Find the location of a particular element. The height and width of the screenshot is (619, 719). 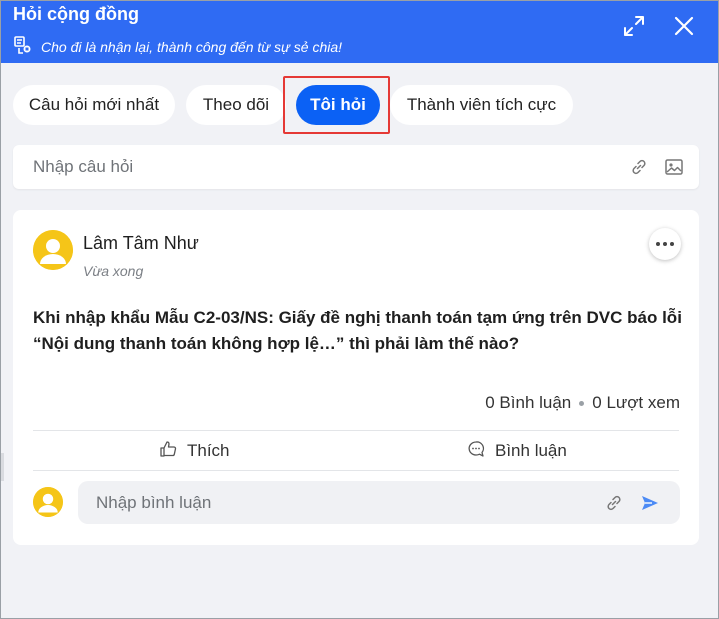

comment-input is located at coordinates (346, 502).